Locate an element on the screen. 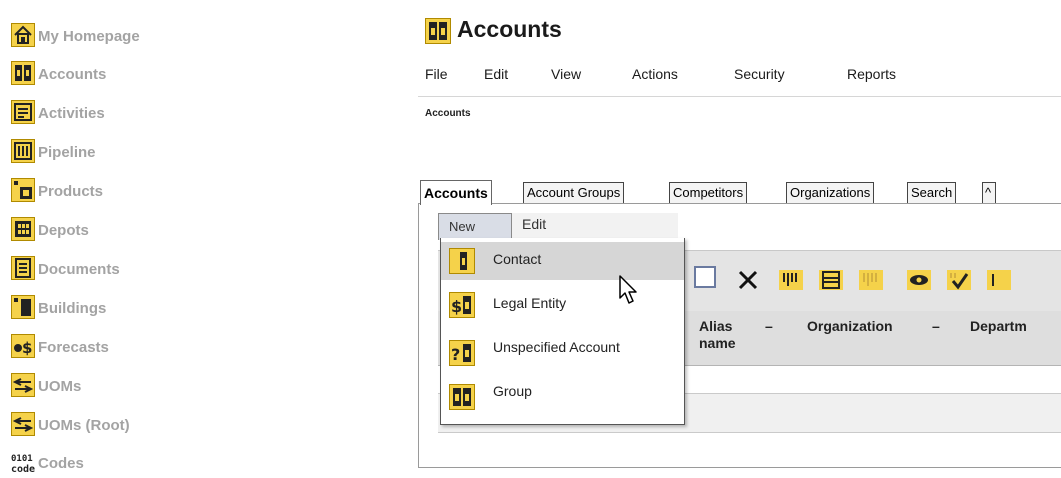  menu-item-label: Legal Entity is located at coordinates (530, 303).